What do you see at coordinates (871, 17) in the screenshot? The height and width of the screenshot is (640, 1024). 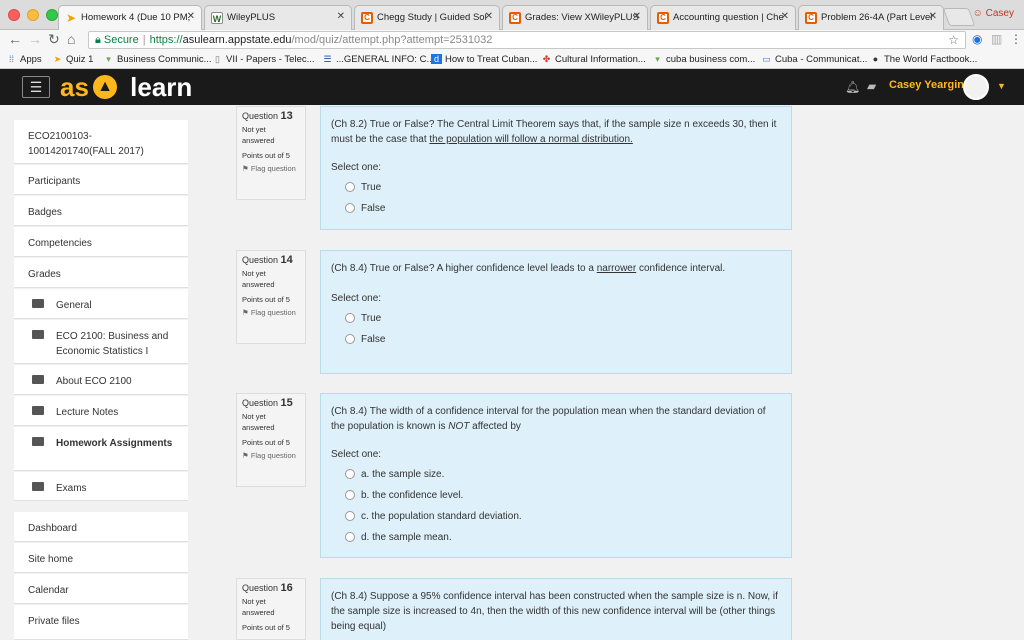 I see `browser-tab: C Problem 26-4A (Part Level ✕` at bounding box center [871, 17].